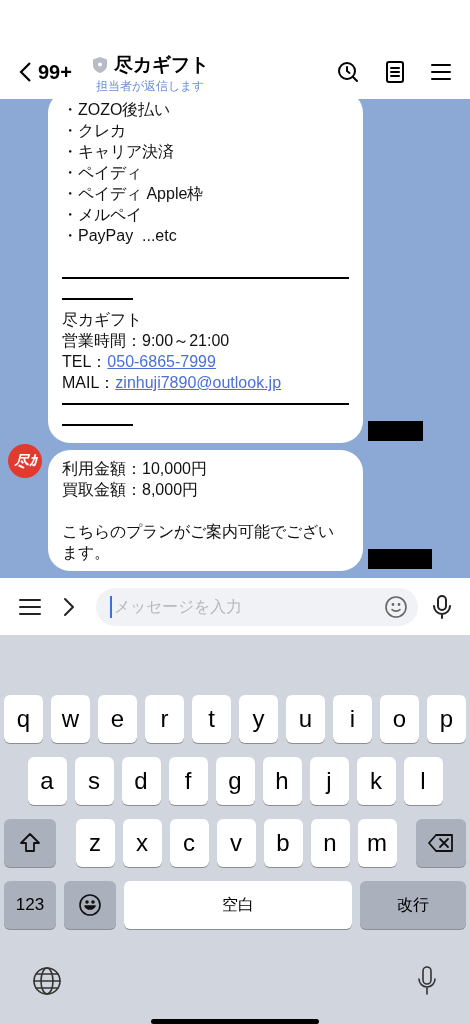 This screenshot has width=470, height=1024. I want to click on chevron-right-icon, so click(69, 606).